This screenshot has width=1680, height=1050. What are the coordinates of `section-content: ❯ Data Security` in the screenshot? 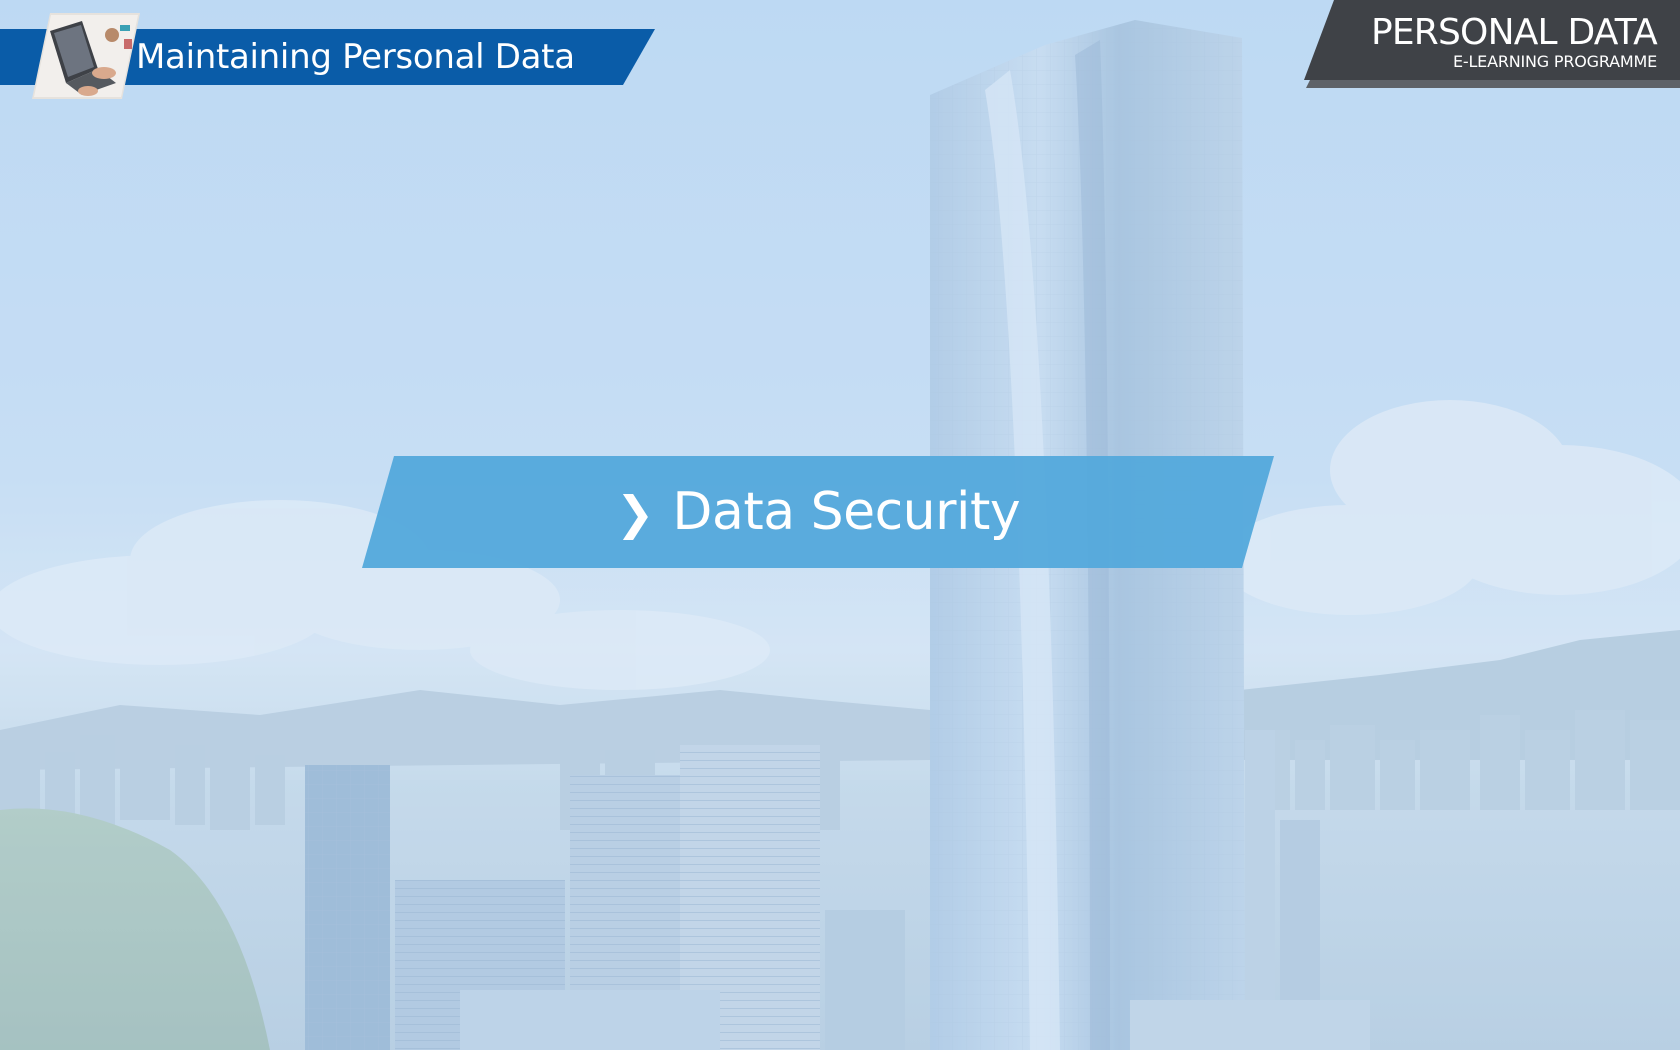 It's located at (818, 512).